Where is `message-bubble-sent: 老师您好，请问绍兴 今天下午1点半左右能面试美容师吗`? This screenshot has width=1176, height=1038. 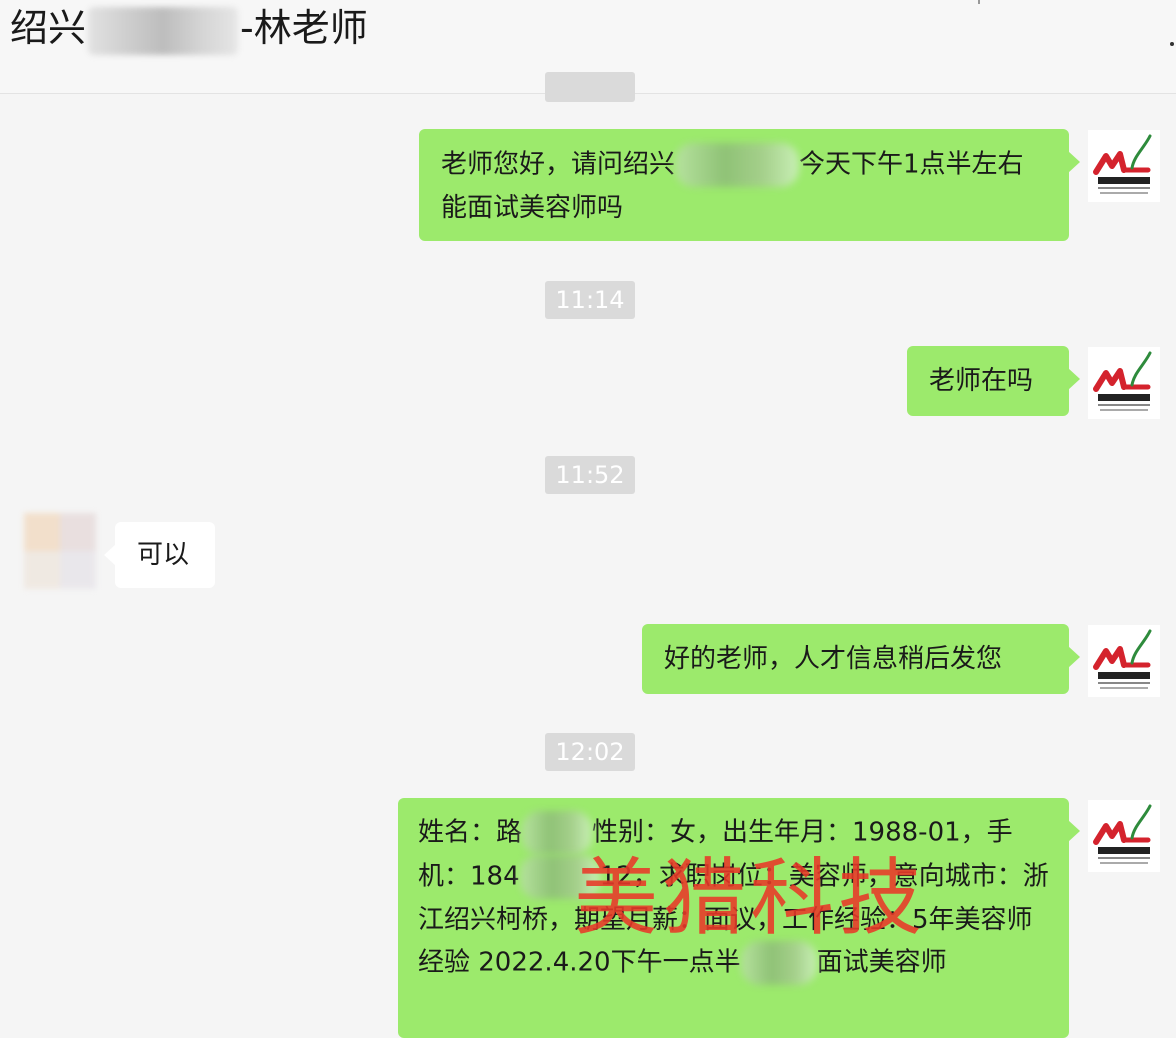 message-bubble-sent: 老师您好，请问绍兴 今天下午1点半左右能面试美容师吗 is located at coordinates (749, 185).